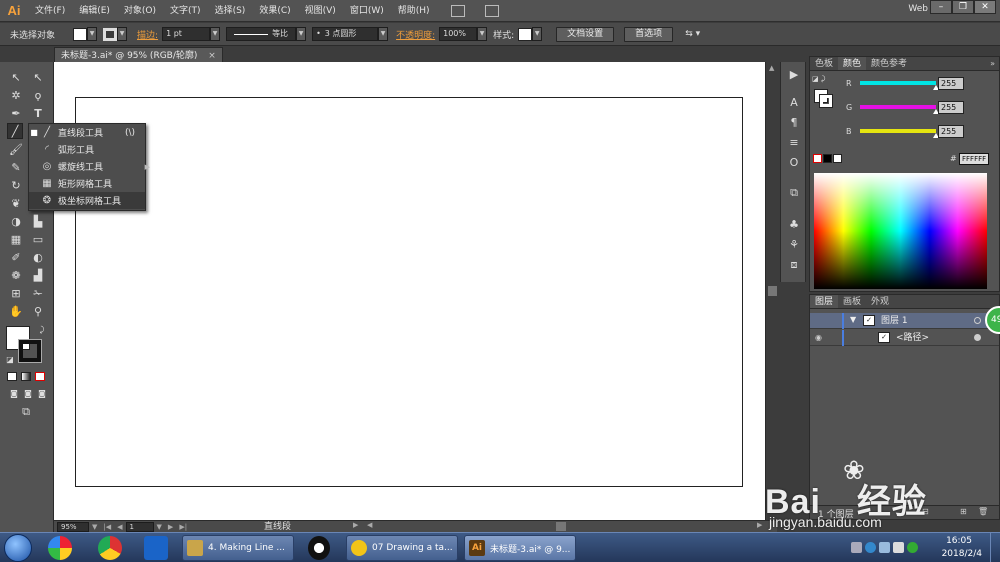  I want to click on symbol-sprayer-tool-icon: ❁, so click(16, 276).